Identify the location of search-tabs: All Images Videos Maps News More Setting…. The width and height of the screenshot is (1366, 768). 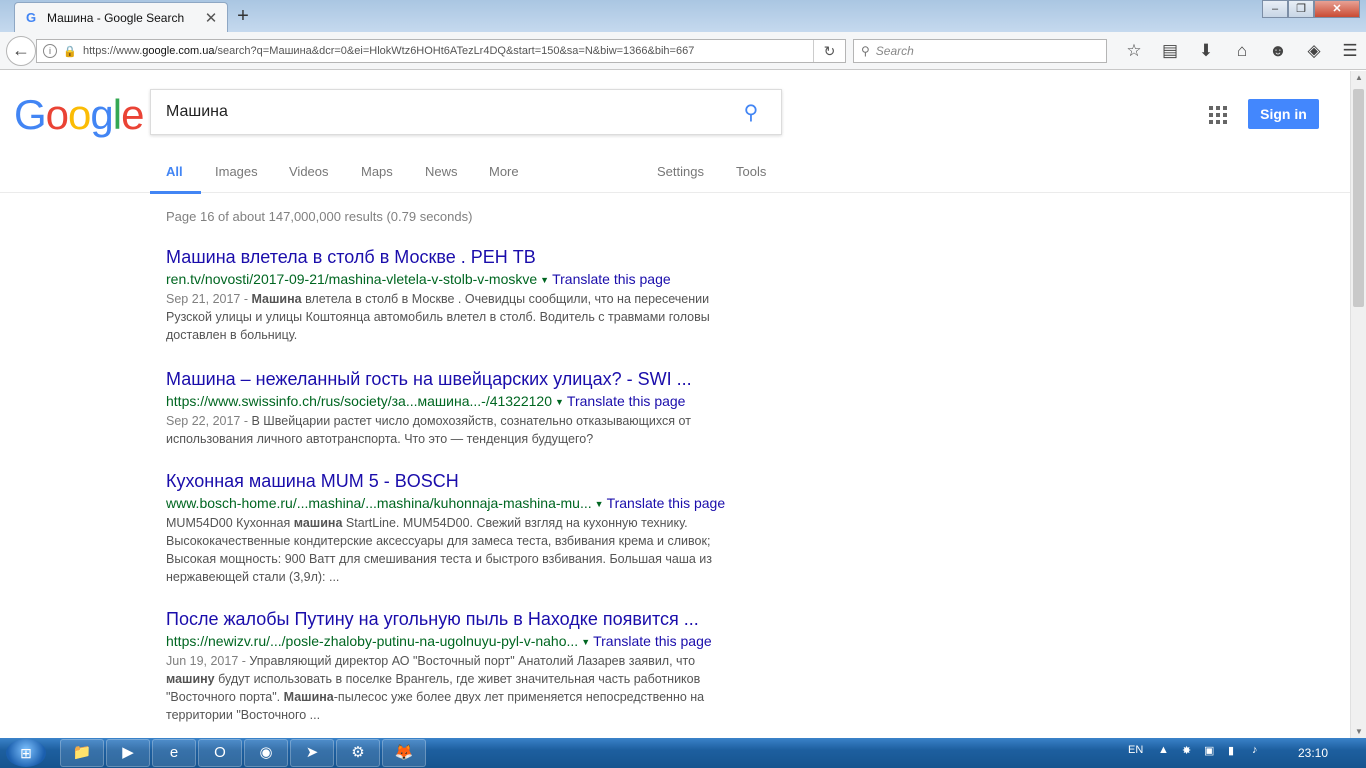
(675, 168).